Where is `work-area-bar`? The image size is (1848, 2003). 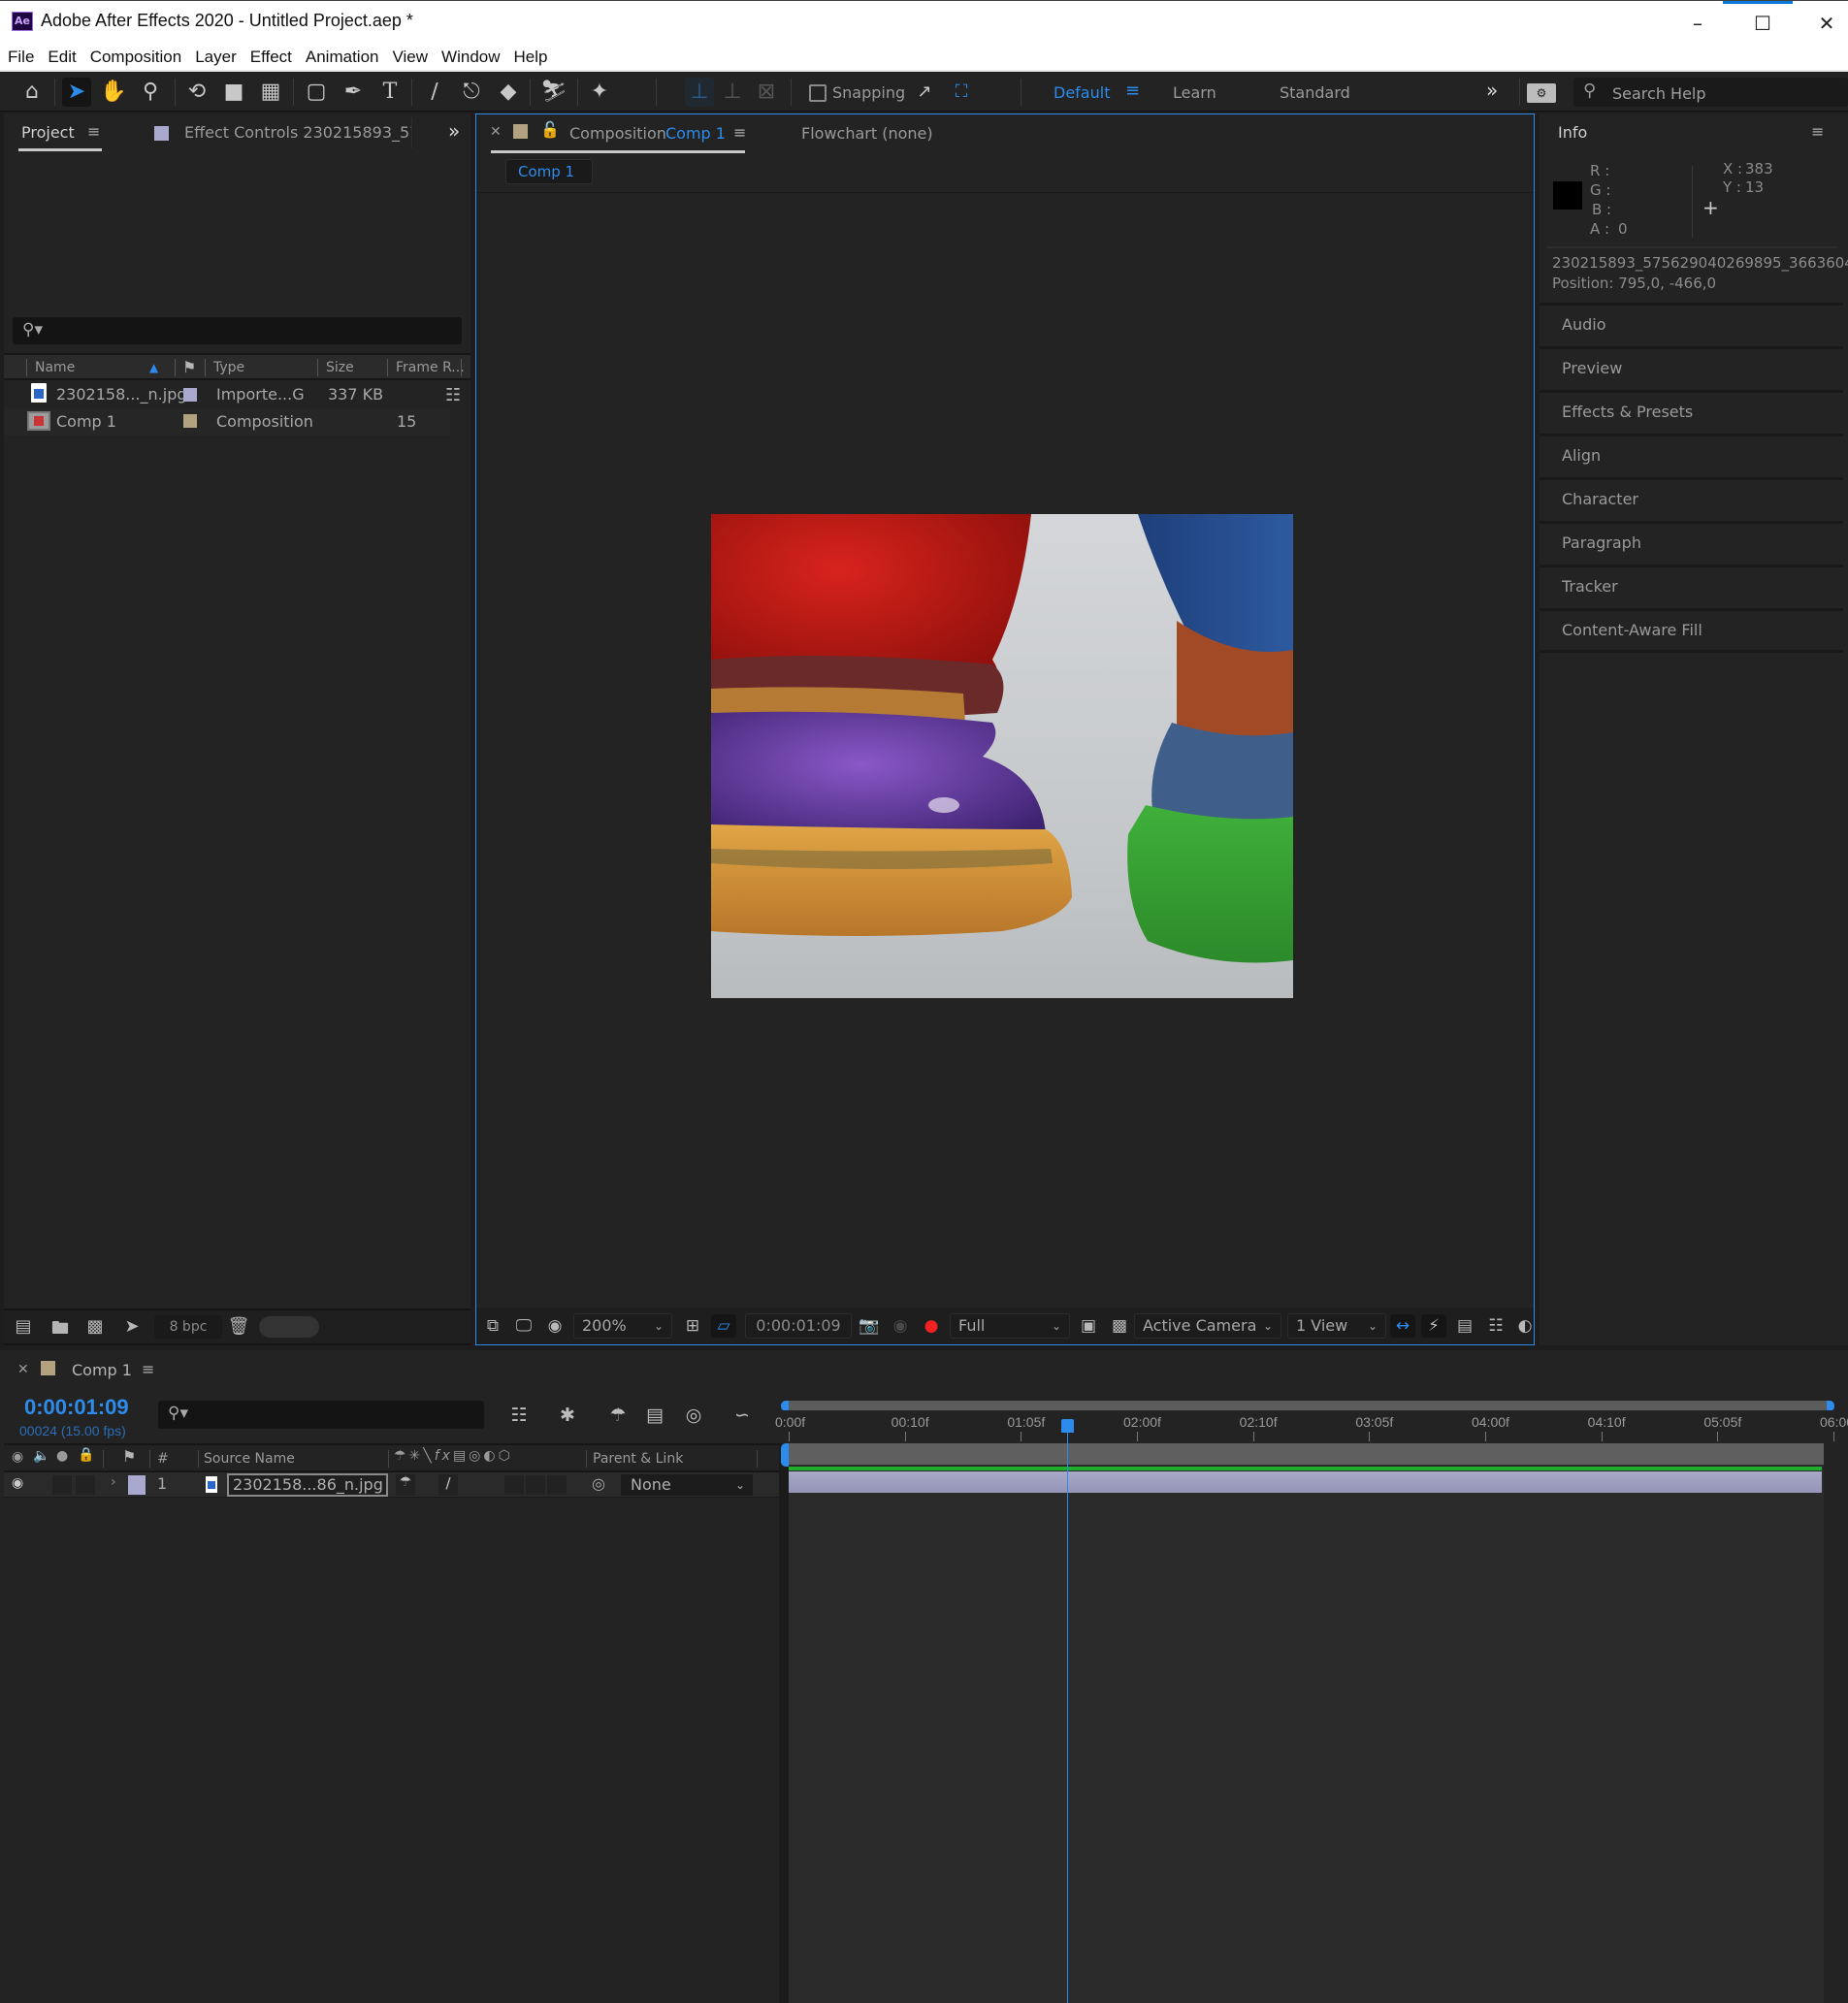
work-area-bar is located at coordinates (1309, 1454).